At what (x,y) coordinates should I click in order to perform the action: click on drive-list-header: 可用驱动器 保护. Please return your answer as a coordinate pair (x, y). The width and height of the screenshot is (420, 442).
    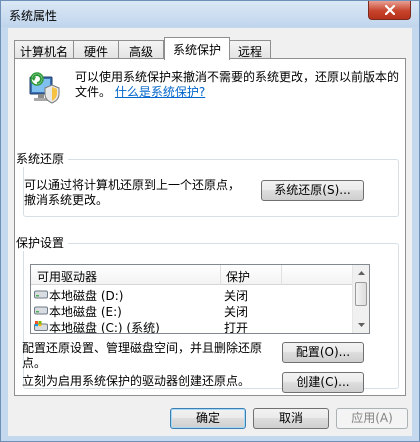
    Looking at the image, I should click on (192, 275).